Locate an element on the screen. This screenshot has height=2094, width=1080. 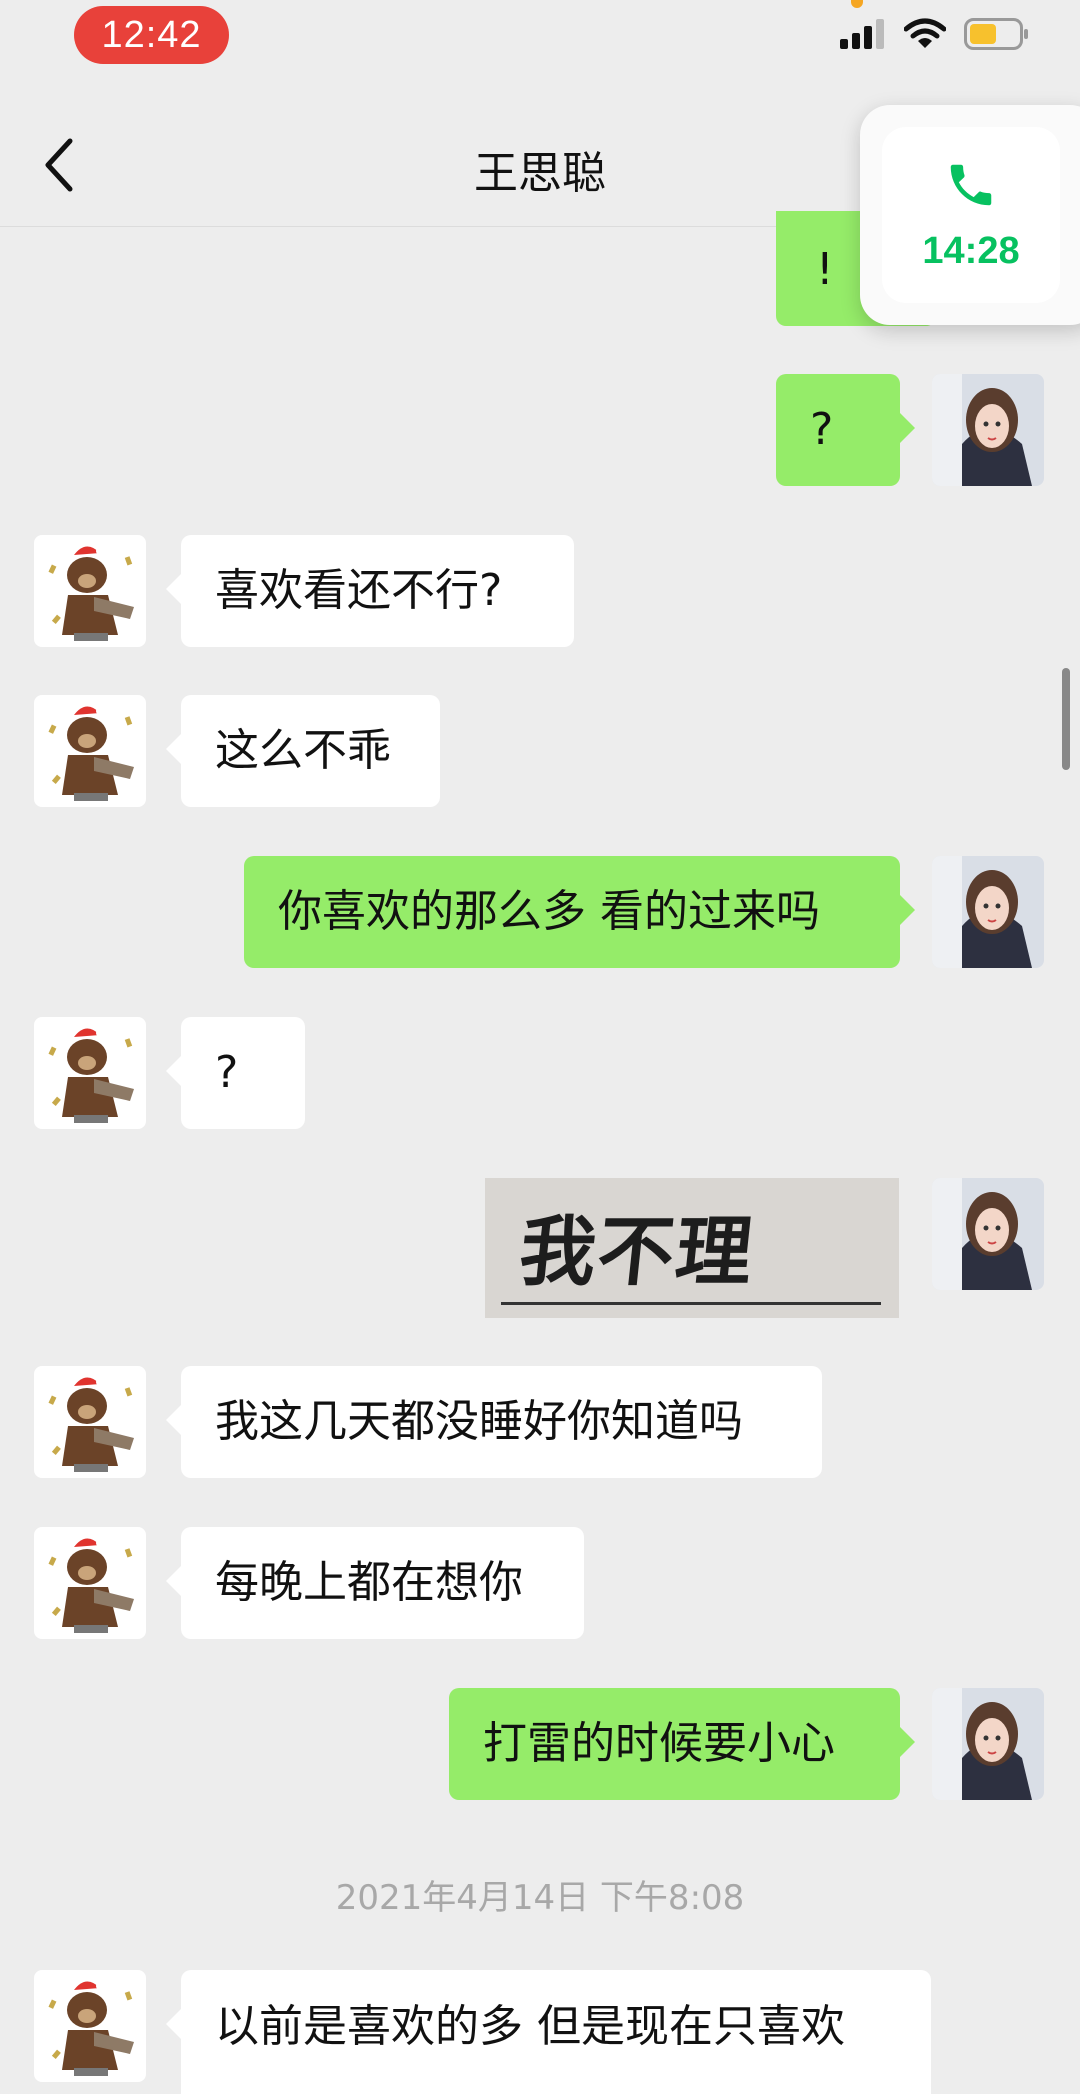
message-bubble-in: 以前是喜欢的多 但是现在只喜欢 is located at coordinates (548, 2032).